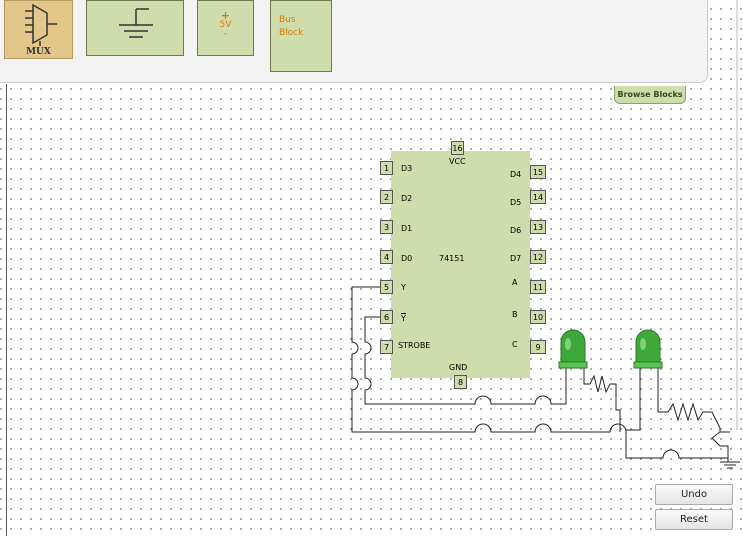 The width and height of the screenshot is (743, 536). Describe the element at coordinates (633, 399) in the screenshot. I see `wire-led2-resistor` at that location.